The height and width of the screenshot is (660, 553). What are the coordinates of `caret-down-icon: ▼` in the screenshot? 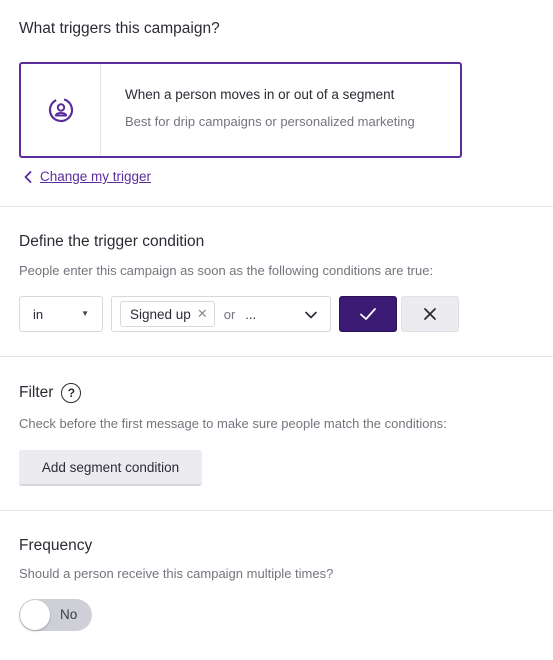 It's located at (85, 313).